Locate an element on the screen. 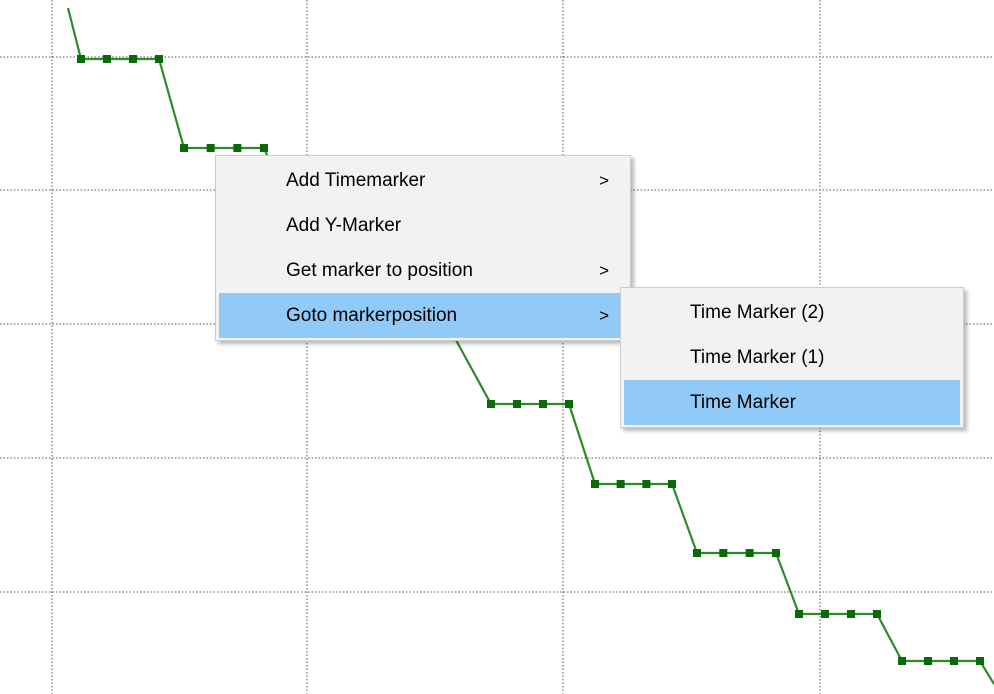 The width and height of the screenshot is (994, 694). menu-item-goto-markerposition: Goto markerposition > is located at coordinates (423, 315).